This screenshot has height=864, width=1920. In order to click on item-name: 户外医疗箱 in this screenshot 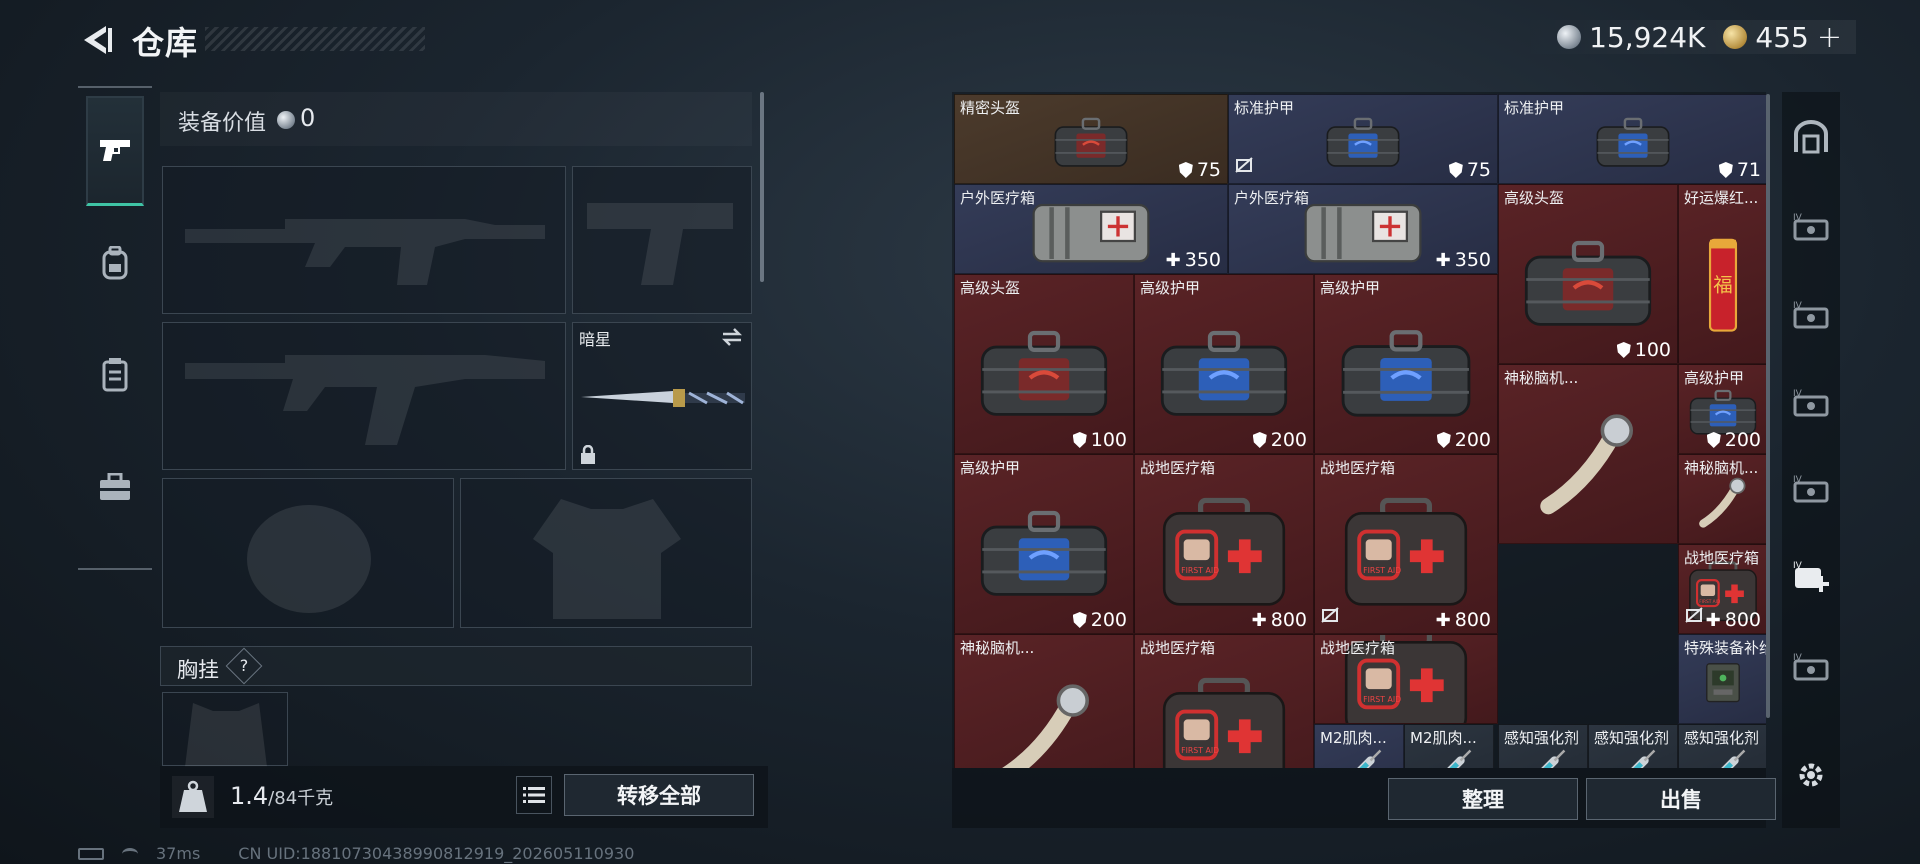, I will do `click(1272, 198)`.